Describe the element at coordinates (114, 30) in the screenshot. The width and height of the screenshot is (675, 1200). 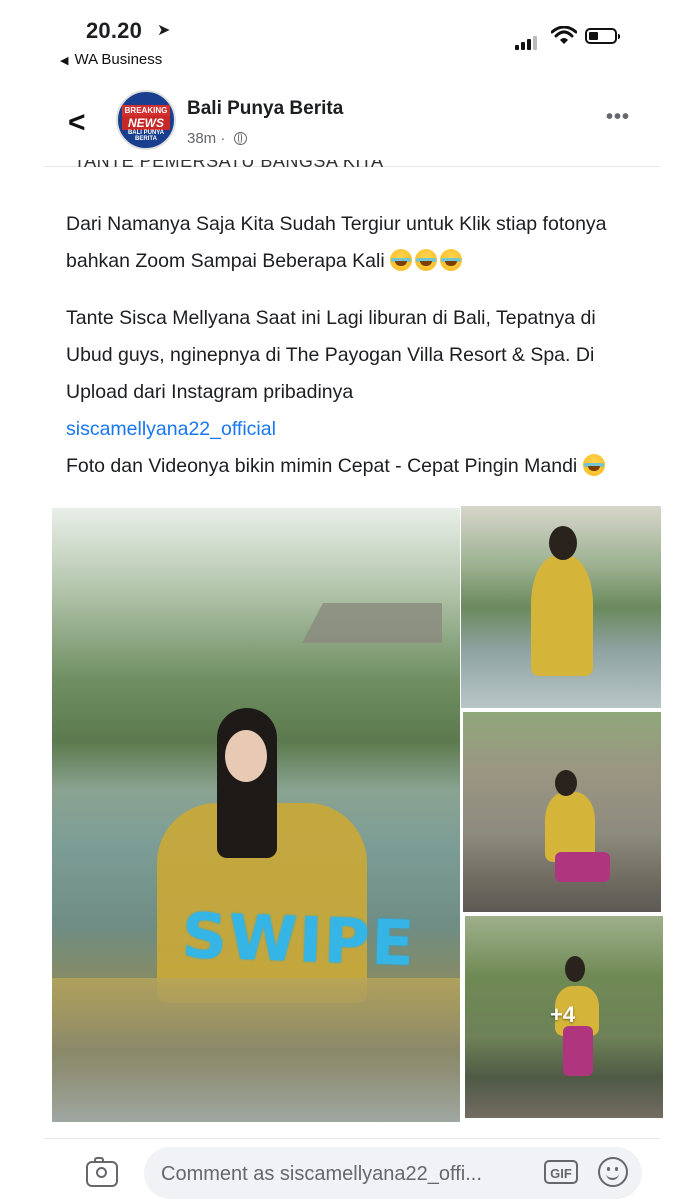
I see `status-time: 20.20` at that location.